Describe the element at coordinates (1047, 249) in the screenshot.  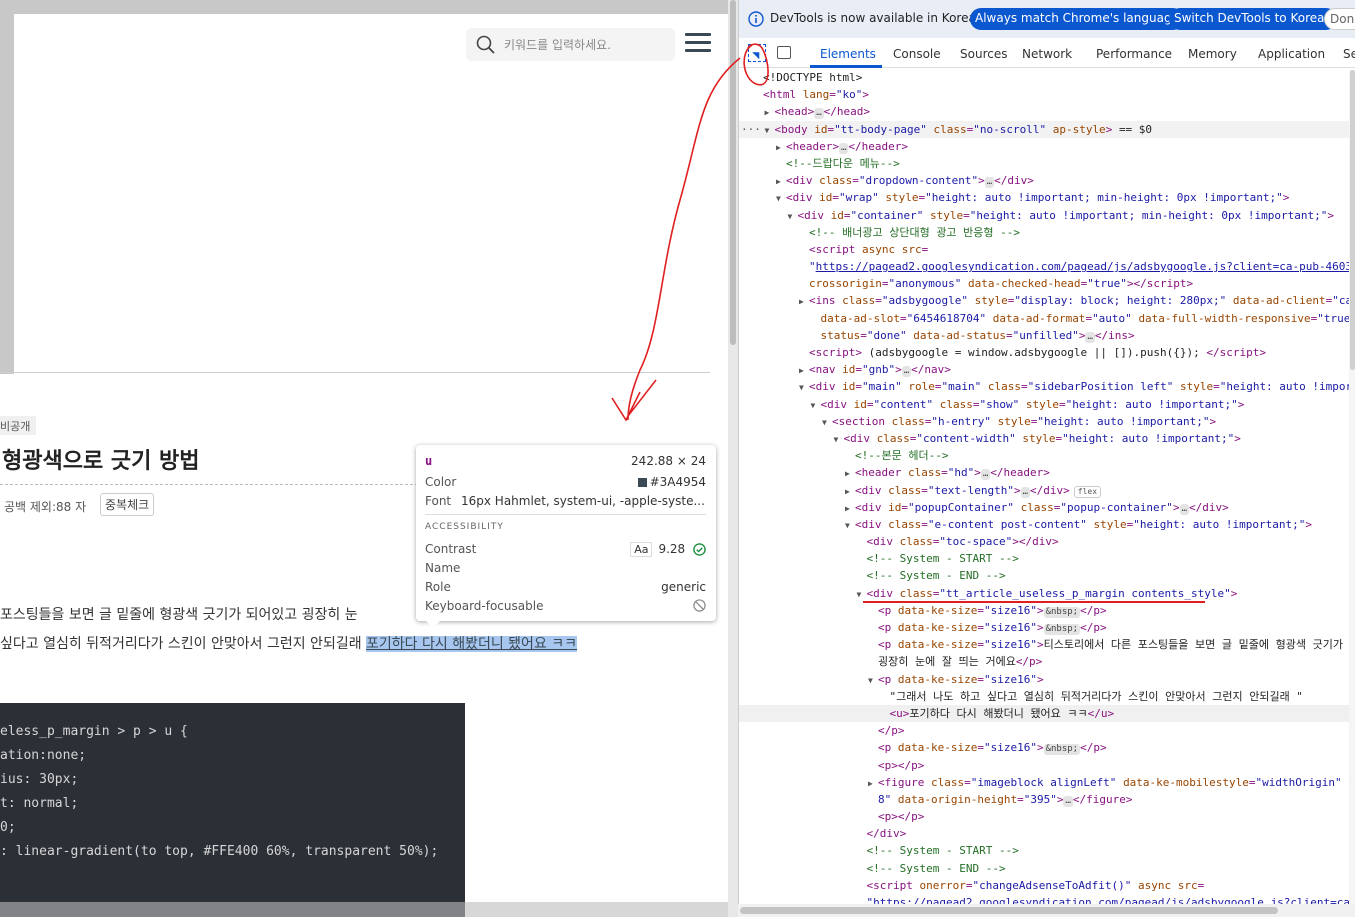
I see `dom-node-line: <script async src=` at that location.